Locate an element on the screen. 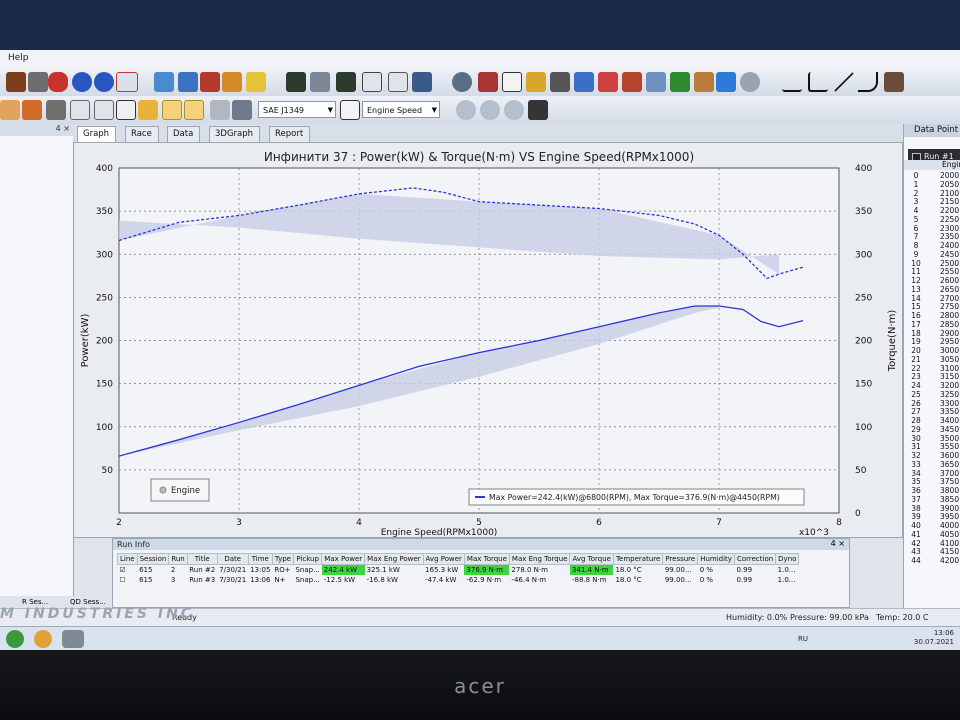 The image size is (960, 720). exit-icon is located at coordinates (127, 82).